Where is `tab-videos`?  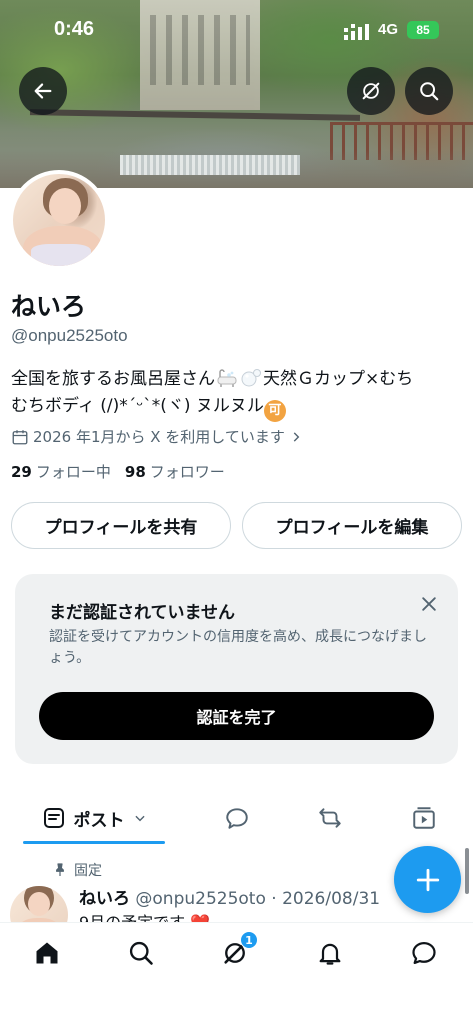 tab-videos is located at coordinates (424, 818).